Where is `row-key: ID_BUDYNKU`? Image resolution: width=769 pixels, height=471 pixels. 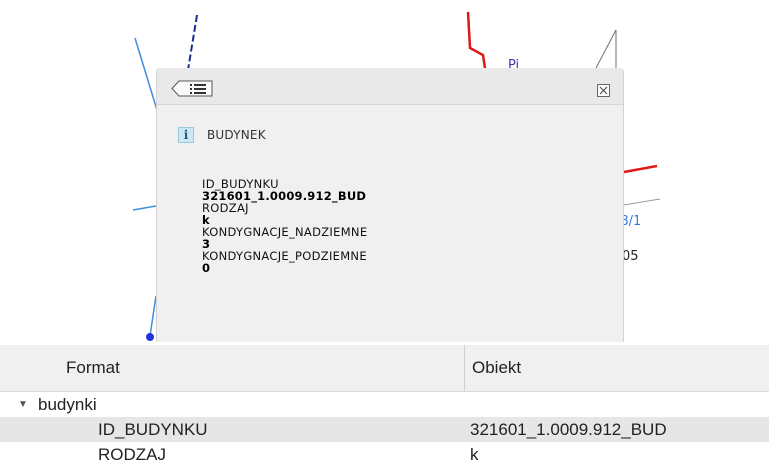 row-key: ID_BUDYNKU is located at coordinates (153, 429).